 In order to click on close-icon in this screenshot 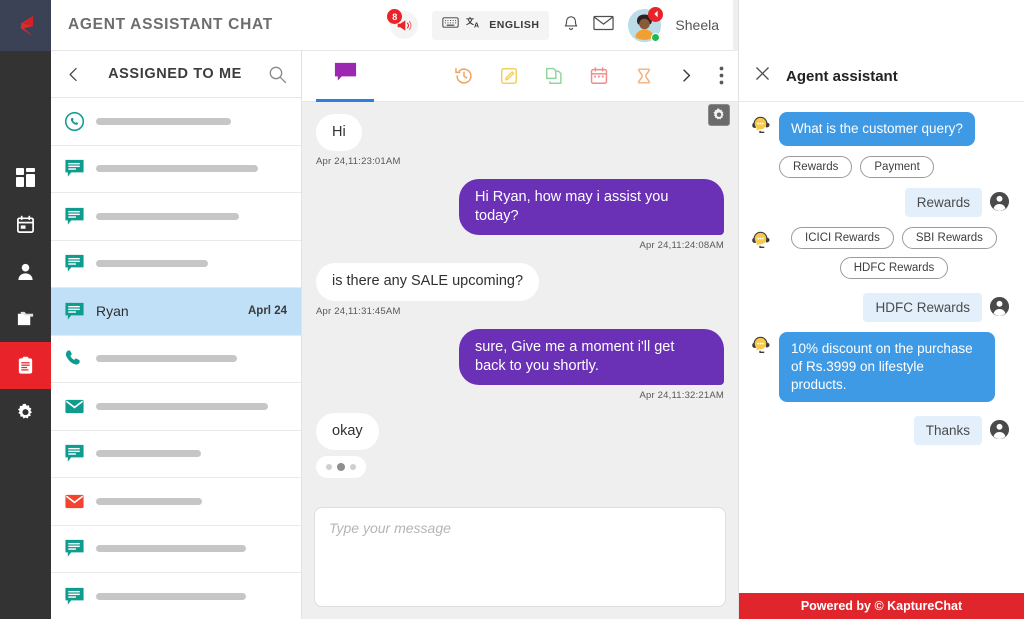, I will do `click(762, 76)`.